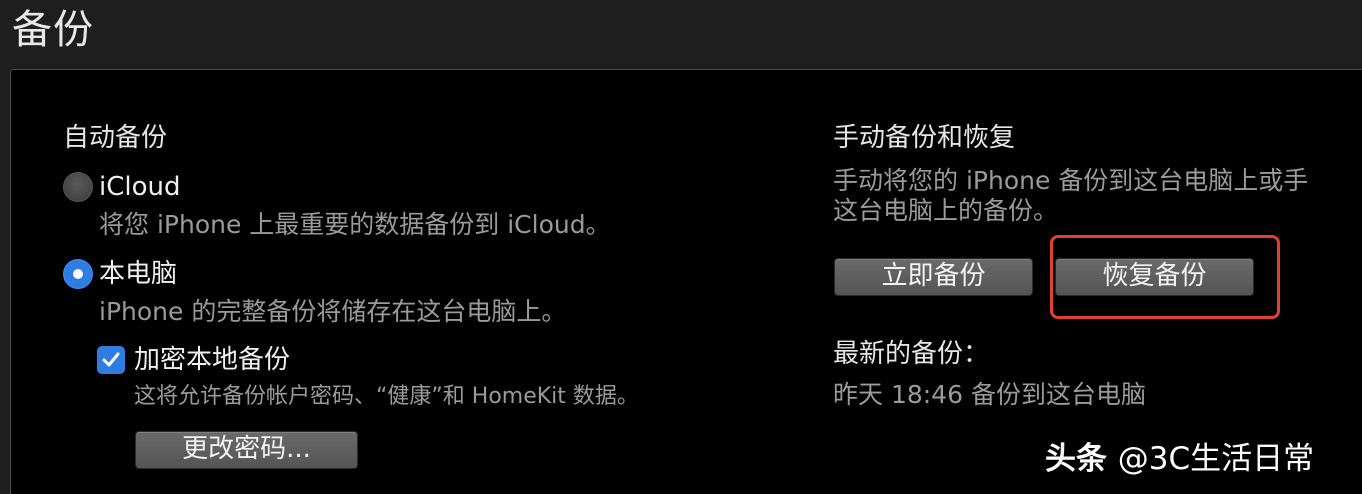 This screenshot has width=1362, height=494. What do you see at coordinates (78, 274) in the screenshot?
I see `this-computer-radio` at bounding box center [78, 274].